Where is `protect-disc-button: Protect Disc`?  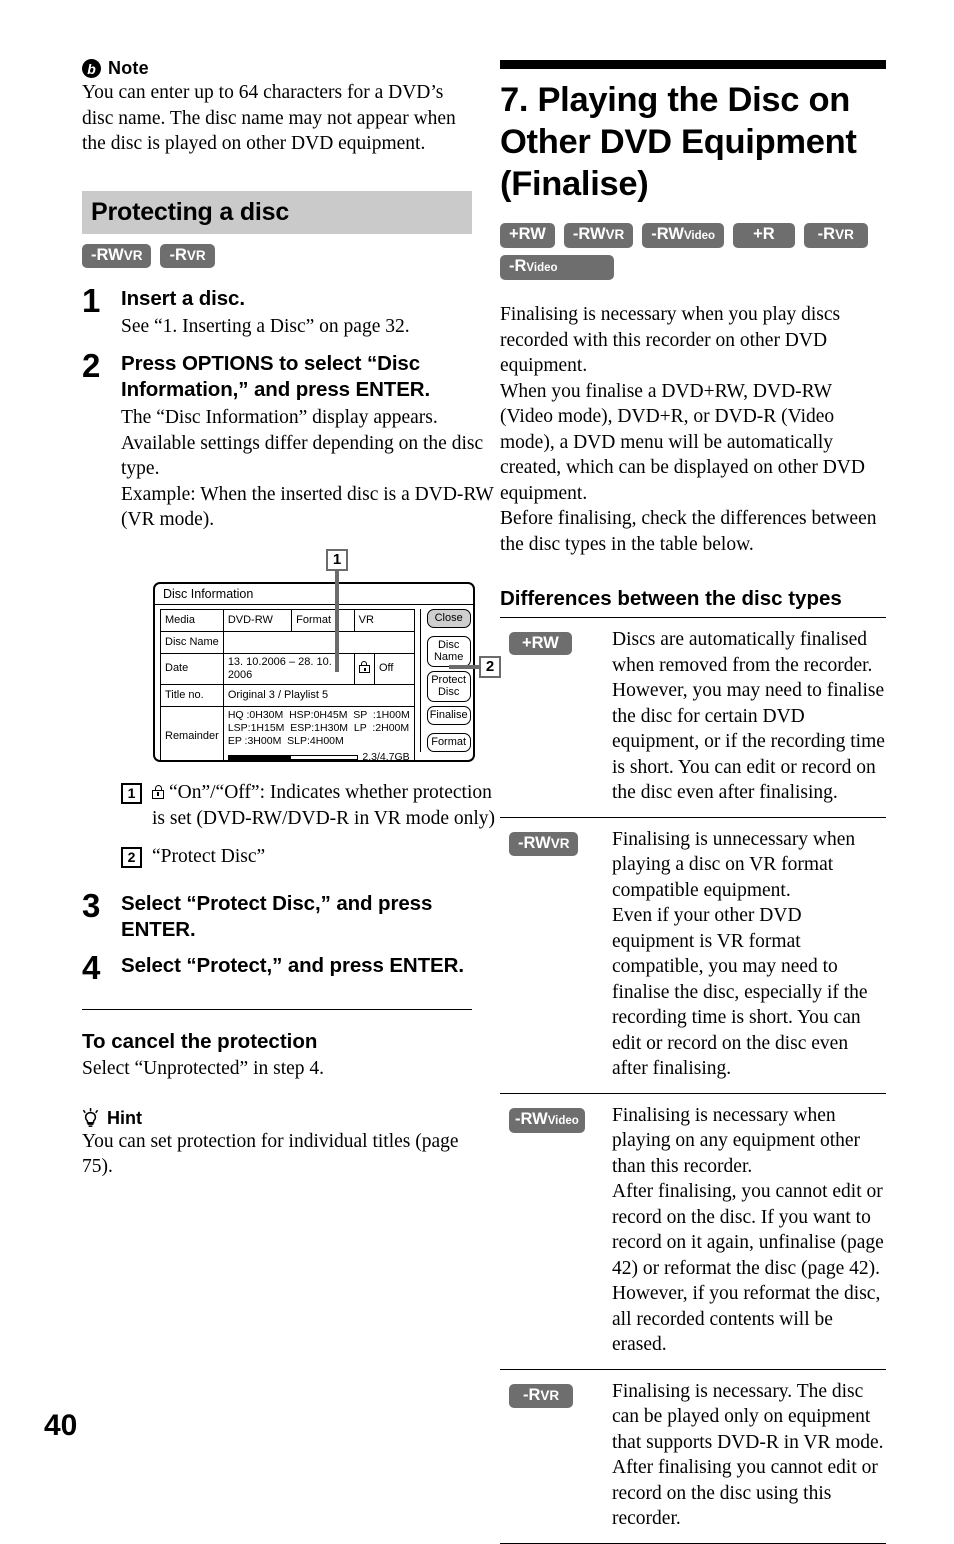 protect-disc-button: Protect Disc is located at coordinates (448, 686).